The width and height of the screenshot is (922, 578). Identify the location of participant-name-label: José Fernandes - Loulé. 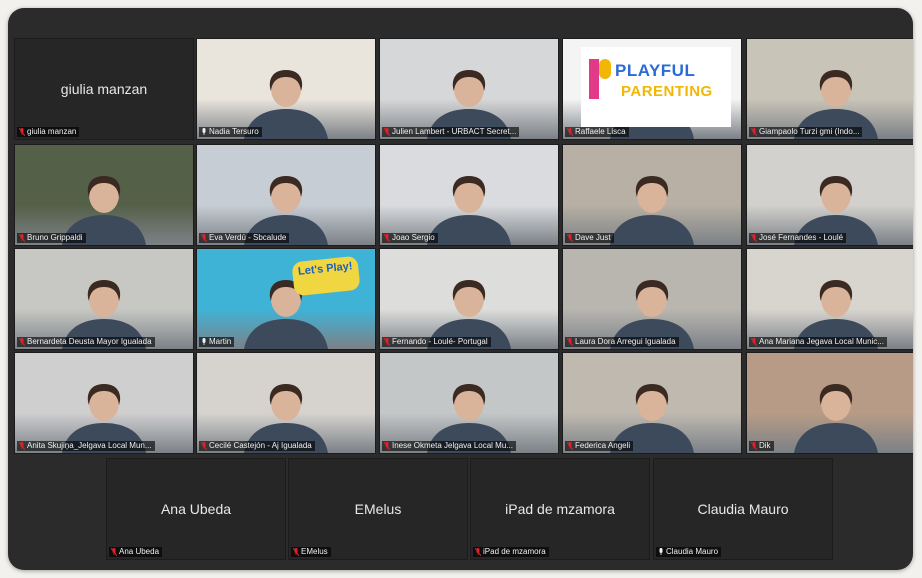
(798, 238).